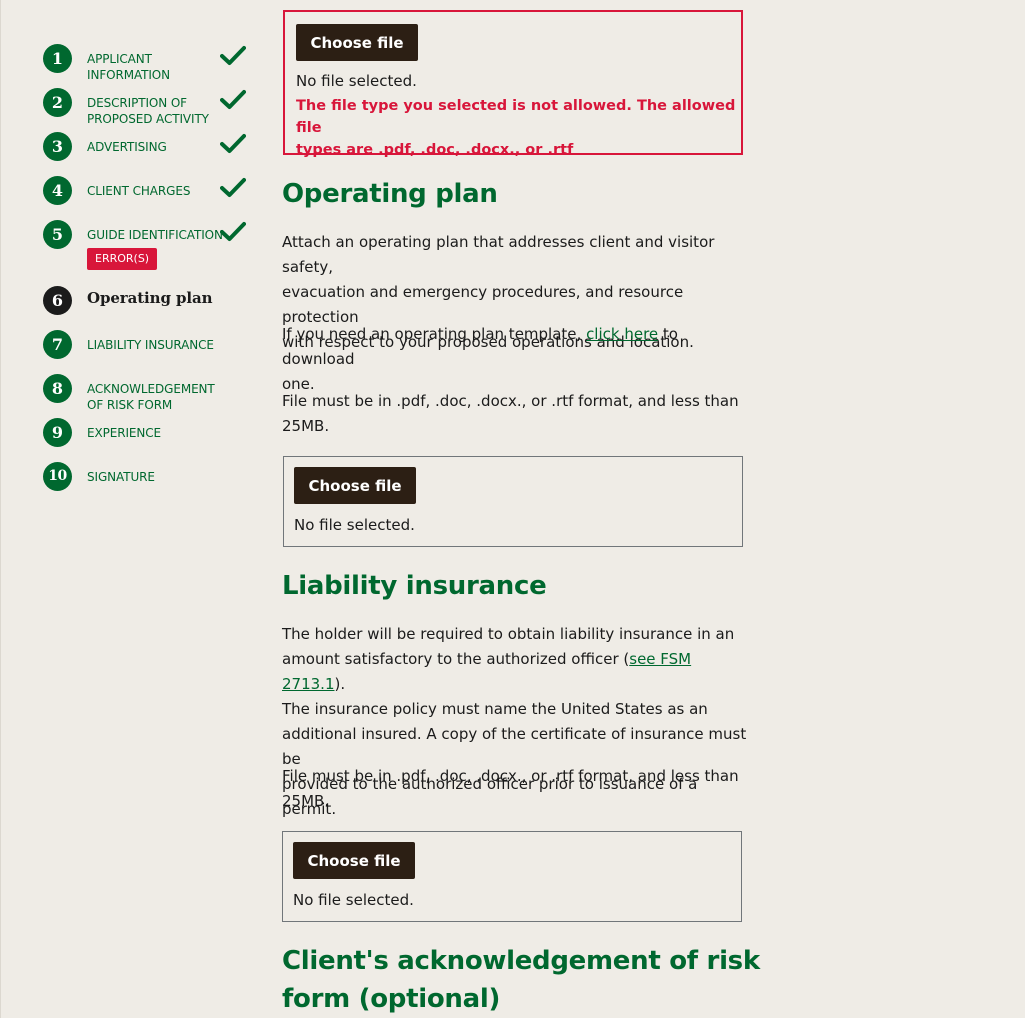 This screenshot has height=1018, width=1025. Describe the element at coordinates (390, 194) in the screenshot. I see `operating-plan-heading: Operating plan` at that location.